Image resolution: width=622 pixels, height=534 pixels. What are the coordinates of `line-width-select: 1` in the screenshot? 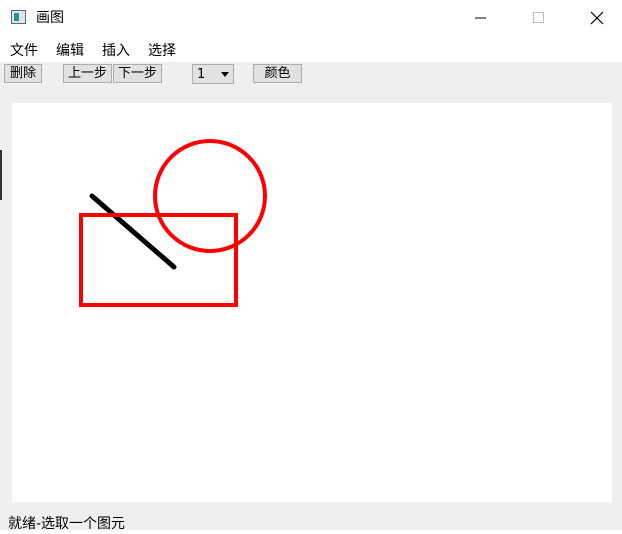 It's located at (213, 74).